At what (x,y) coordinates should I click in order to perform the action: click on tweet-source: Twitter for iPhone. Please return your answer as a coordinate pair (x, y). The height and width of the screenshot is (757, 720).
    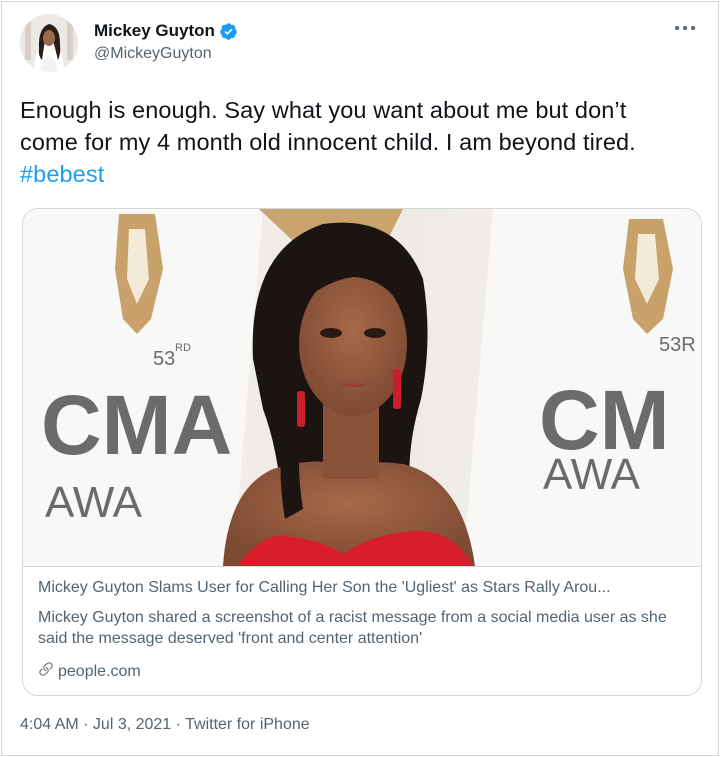
    Looking at the image, I should click on (247, 724).